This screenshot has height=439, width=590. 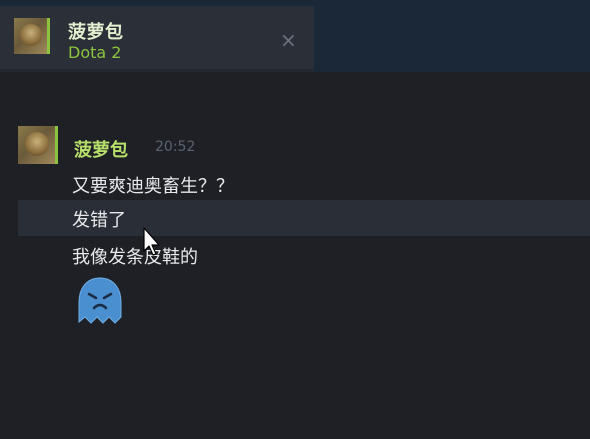 What do you see at coordinates (135, 256) in the screenshot?
I see `chat-message: 我像发条皮鞋的` at bounding box center [135, 256].